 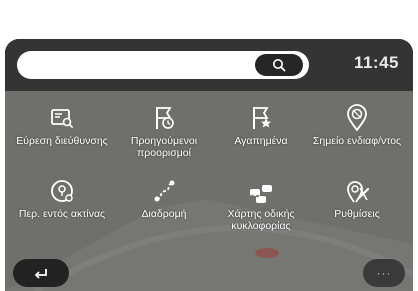 I want to click on back-button, so click(x=41, y=273).